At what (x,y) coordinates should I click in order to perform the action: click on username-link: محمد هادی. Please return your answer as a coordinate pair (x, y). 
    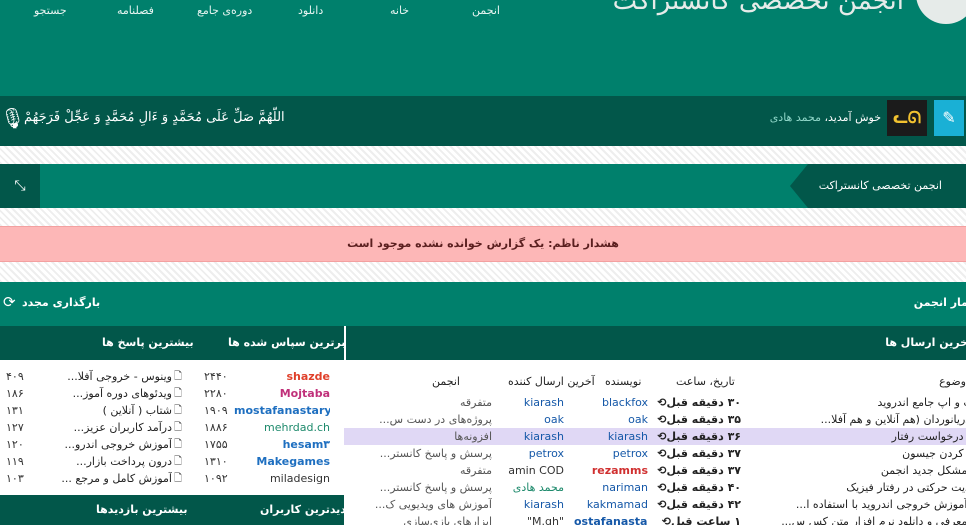
    Looking at the image, I should click on (795, 117).